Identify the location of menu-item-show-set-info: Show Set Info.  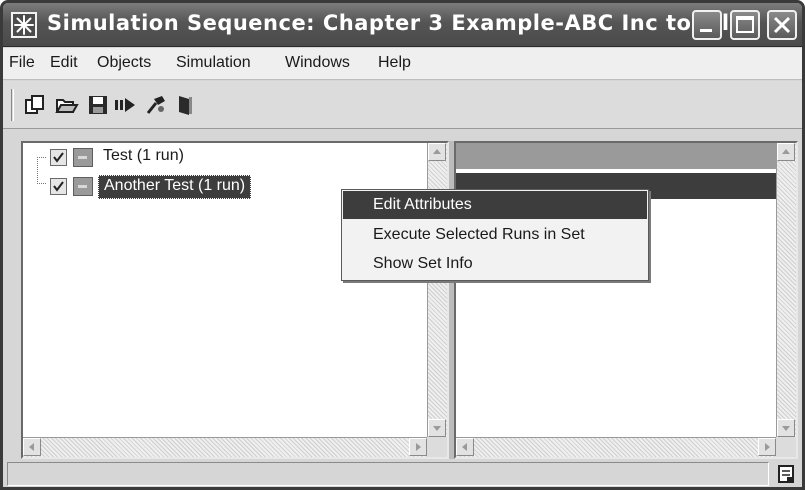
(495, 264).